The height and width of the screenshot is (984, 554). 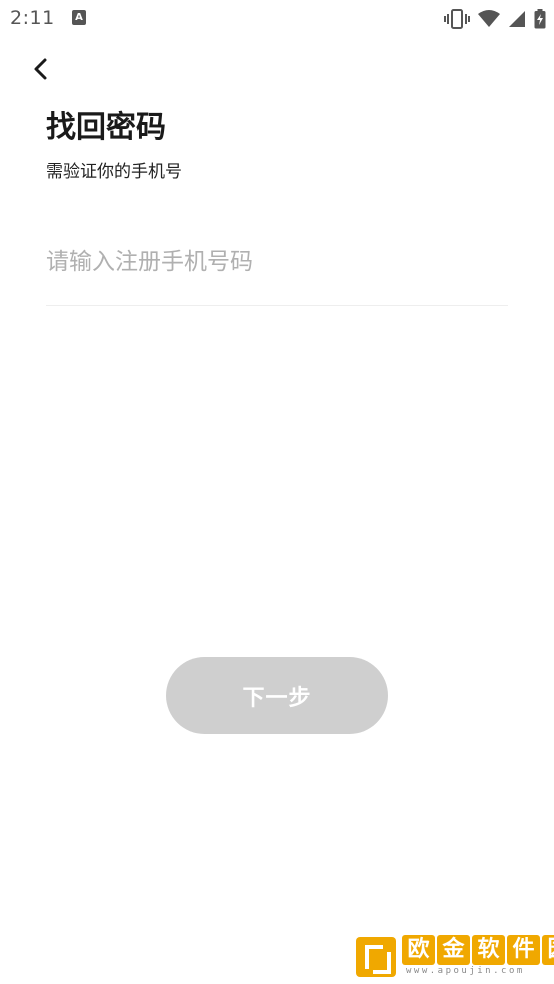 I want to click on watermark-char: 金, so click(x=453, y=950).